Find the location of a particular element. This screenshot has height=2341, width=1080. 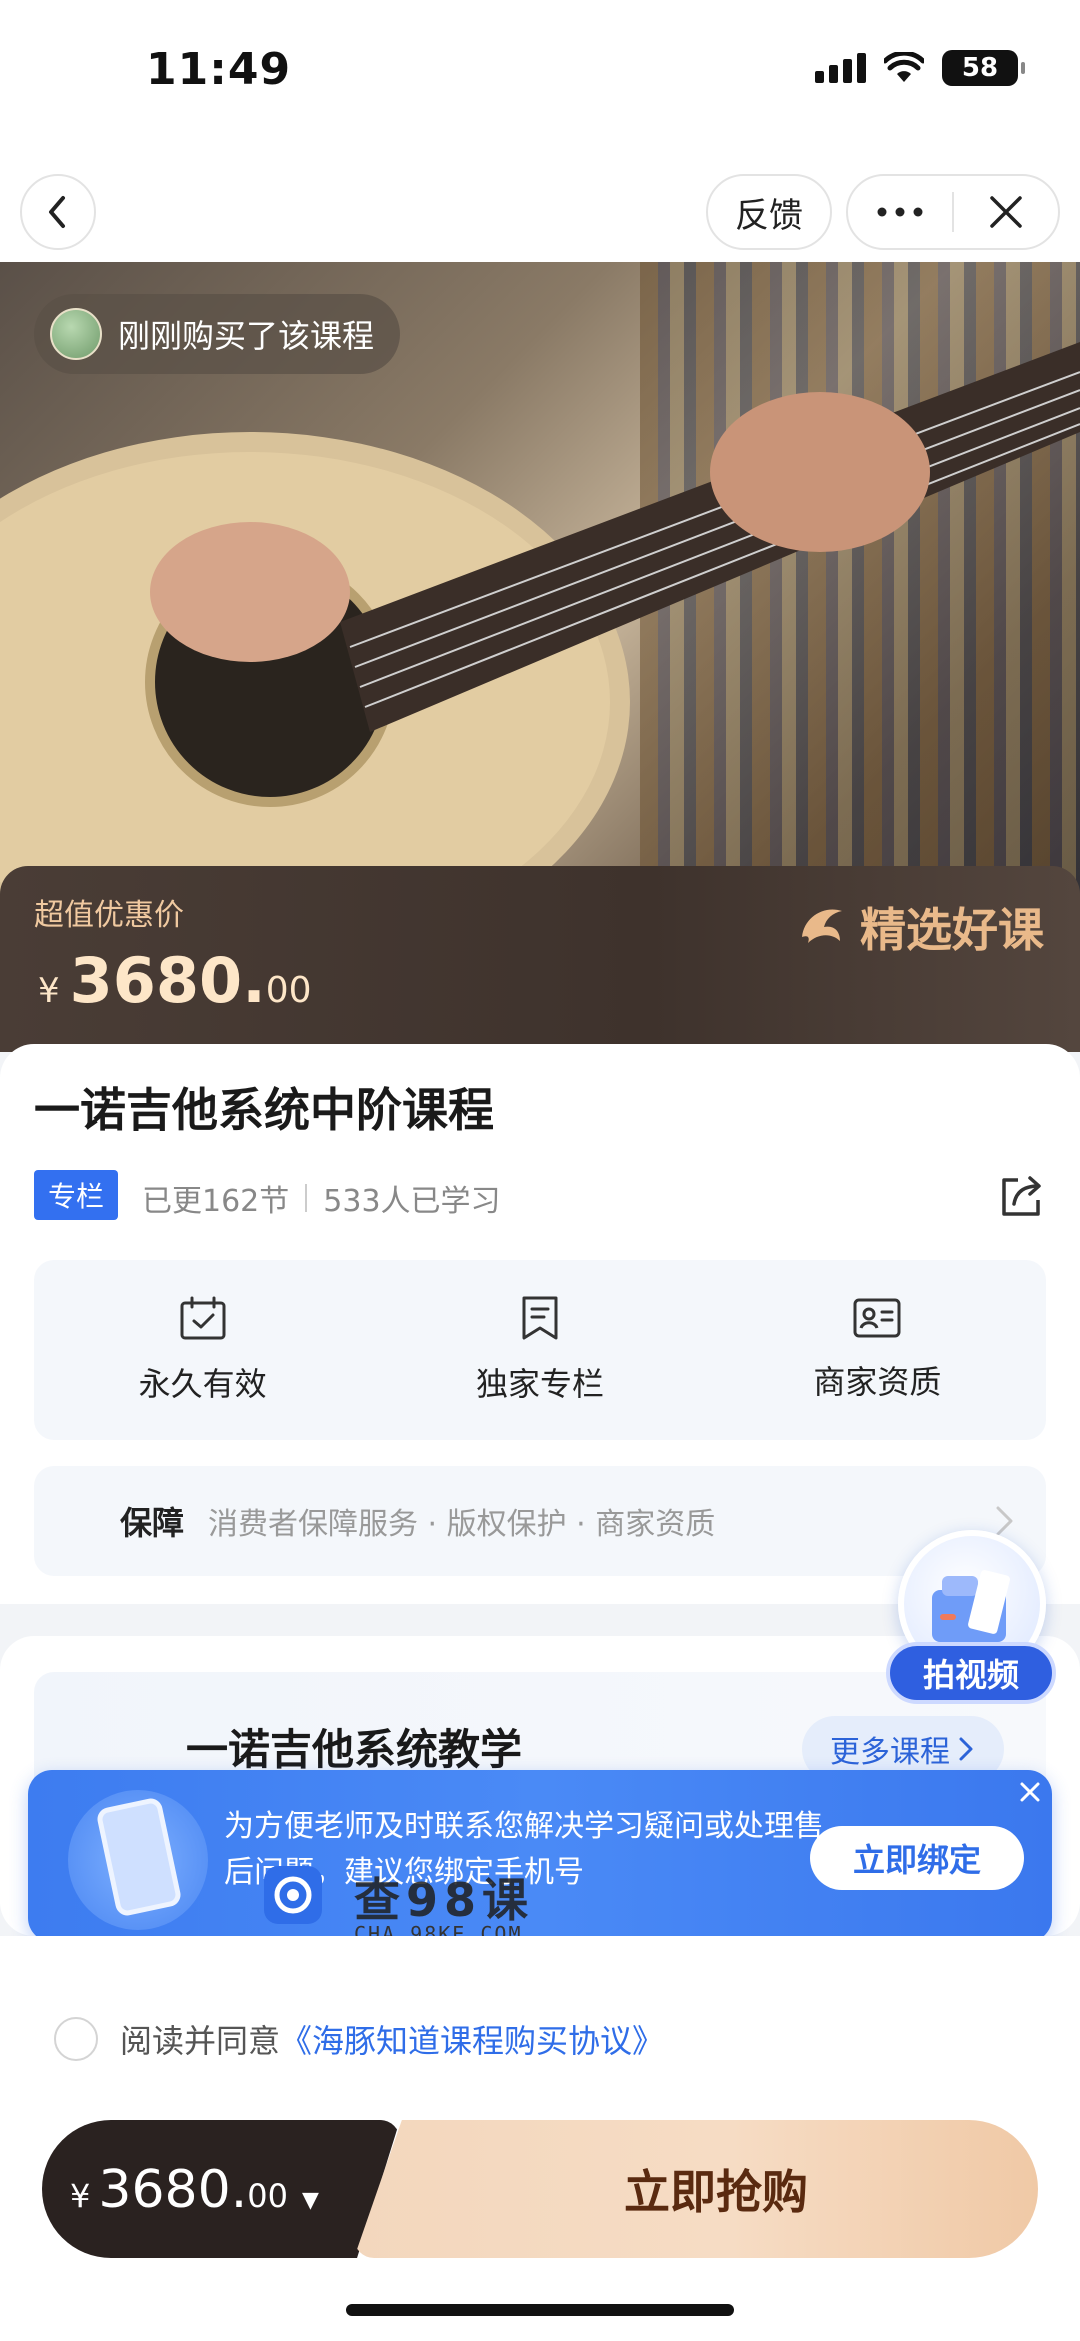

status-bar: 11:49 58 is located at coordinates (540, 75).